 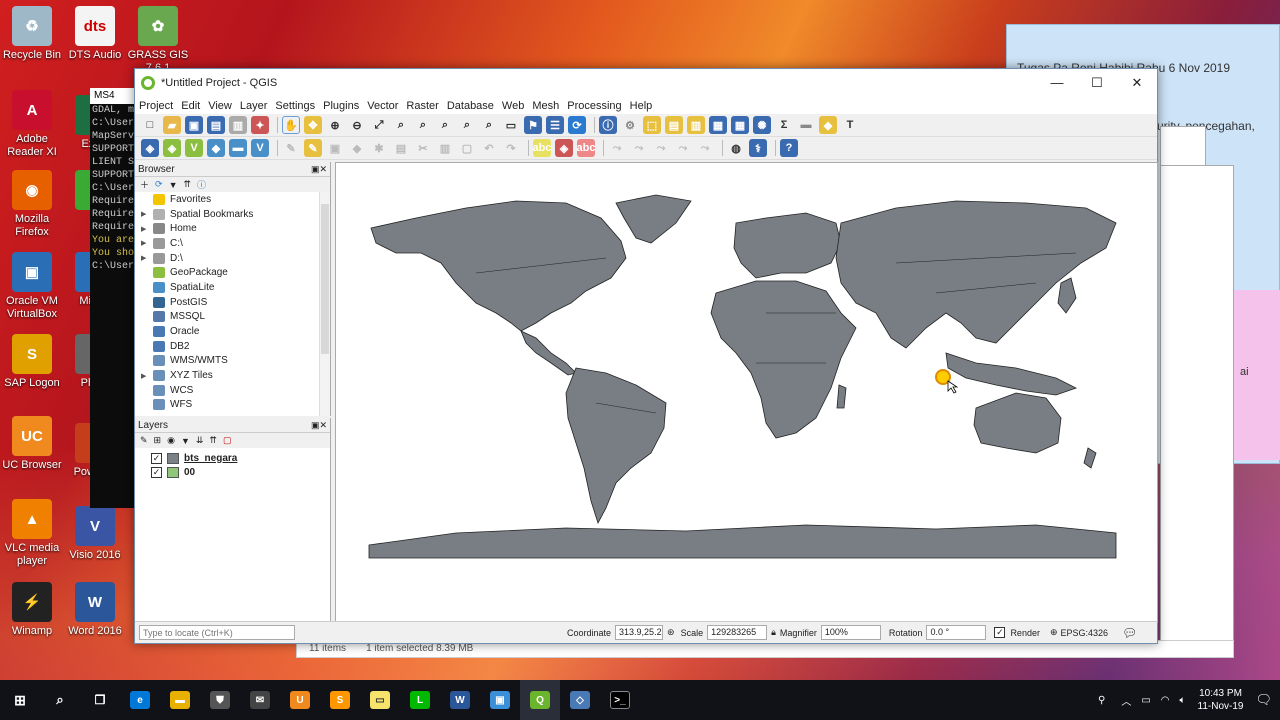 What do you see at coordinates (545, 106) in the screenshot?
I see `menu-mesh: Mesh` at bounding box center [545, 106].